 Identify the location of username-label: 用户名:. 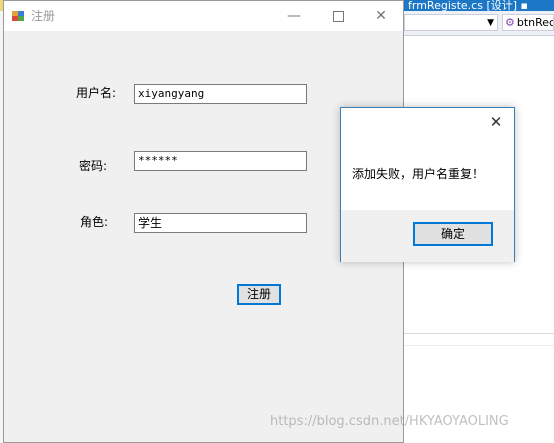
(96, 93).